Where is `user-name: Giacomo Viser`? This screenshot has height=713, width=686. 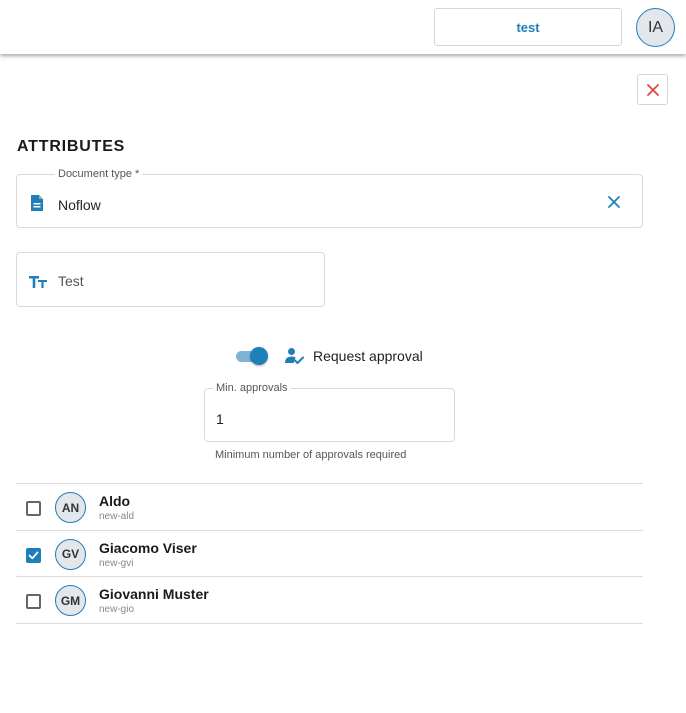 user-name: Giacomo Viser is located at coordinates (148, 547).